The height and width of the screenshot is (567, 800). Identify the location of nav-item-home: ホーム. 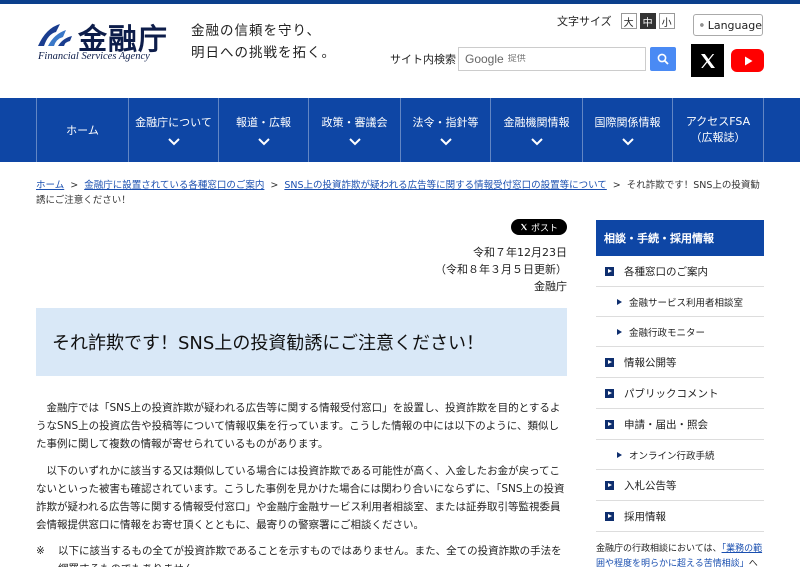
(82, 130).